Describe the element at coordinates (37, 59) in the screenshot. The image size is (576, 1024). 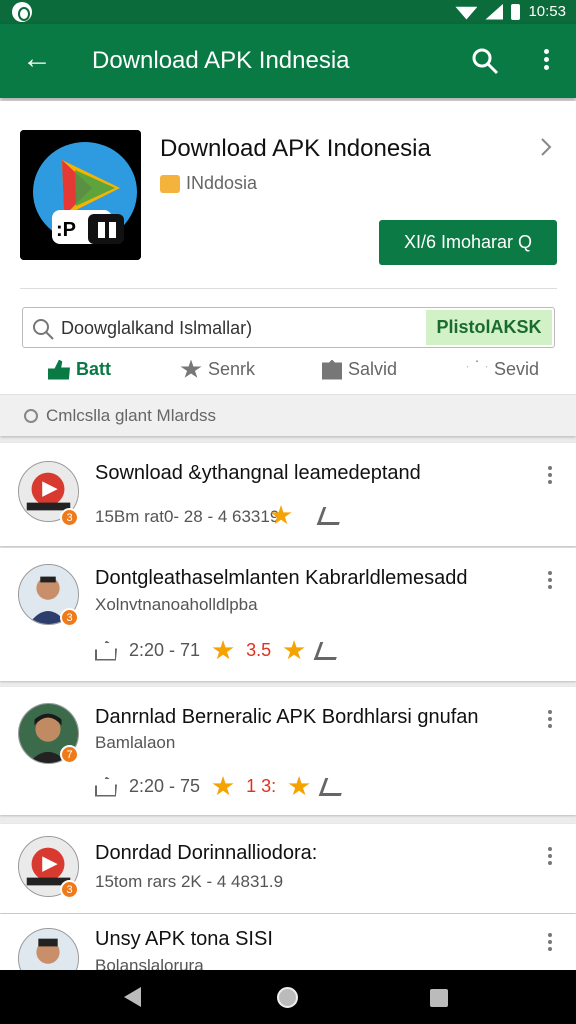
I see `back-arrow-icon: ←` at that location.